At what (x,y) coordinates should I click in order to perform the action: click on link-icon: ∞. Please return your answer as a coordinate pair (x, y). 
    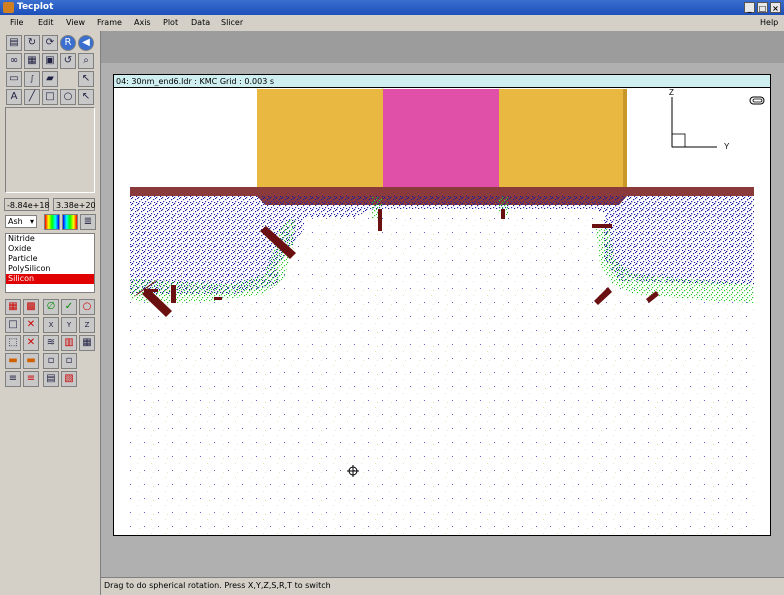
    Looking at the image, I should click on (14, 61).